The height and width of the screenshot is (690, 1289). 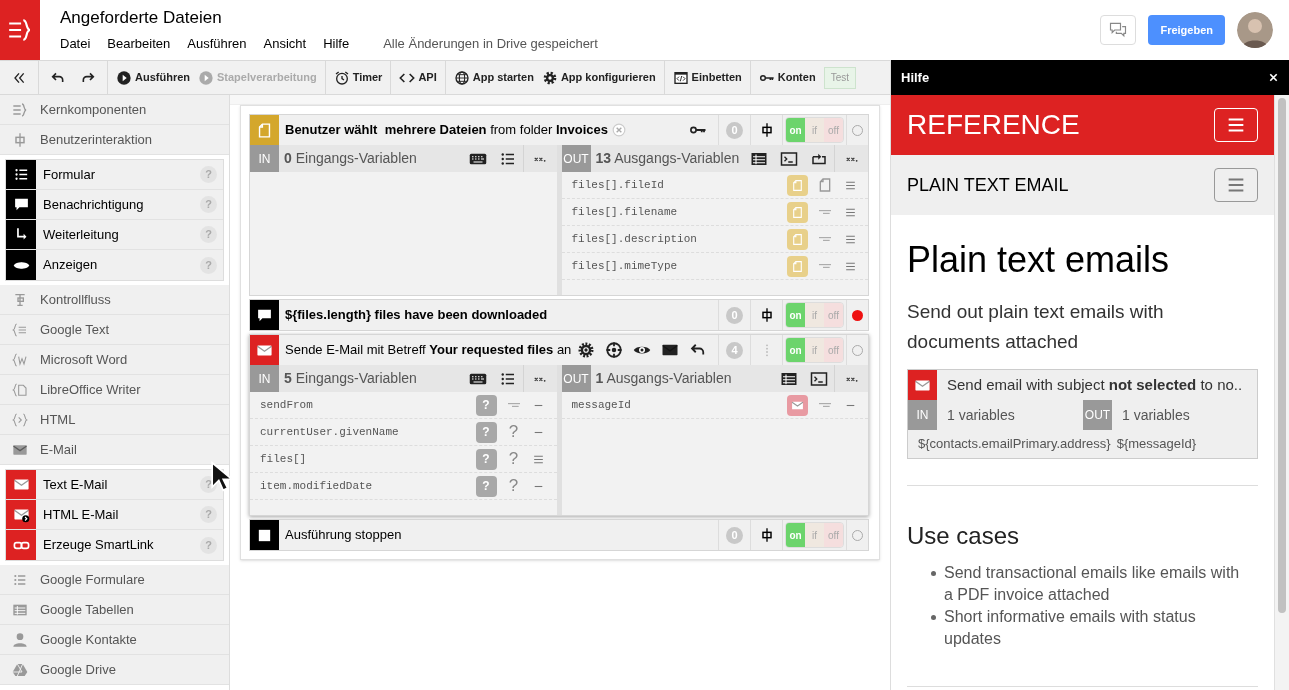 I want to click on category-item: Google Tabellen, so click(x=114, y=610).